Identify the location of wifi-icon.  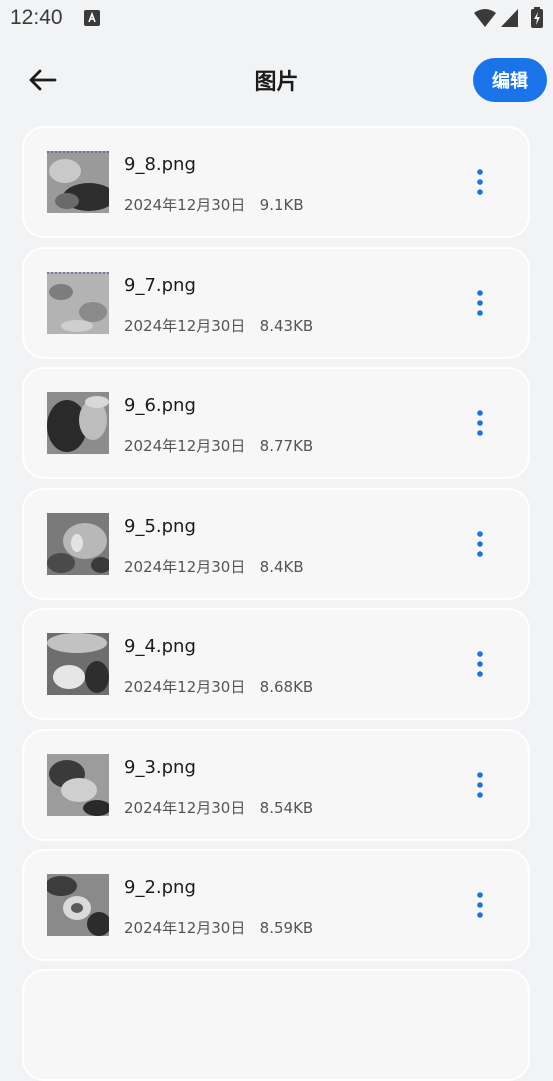
(485, 18).